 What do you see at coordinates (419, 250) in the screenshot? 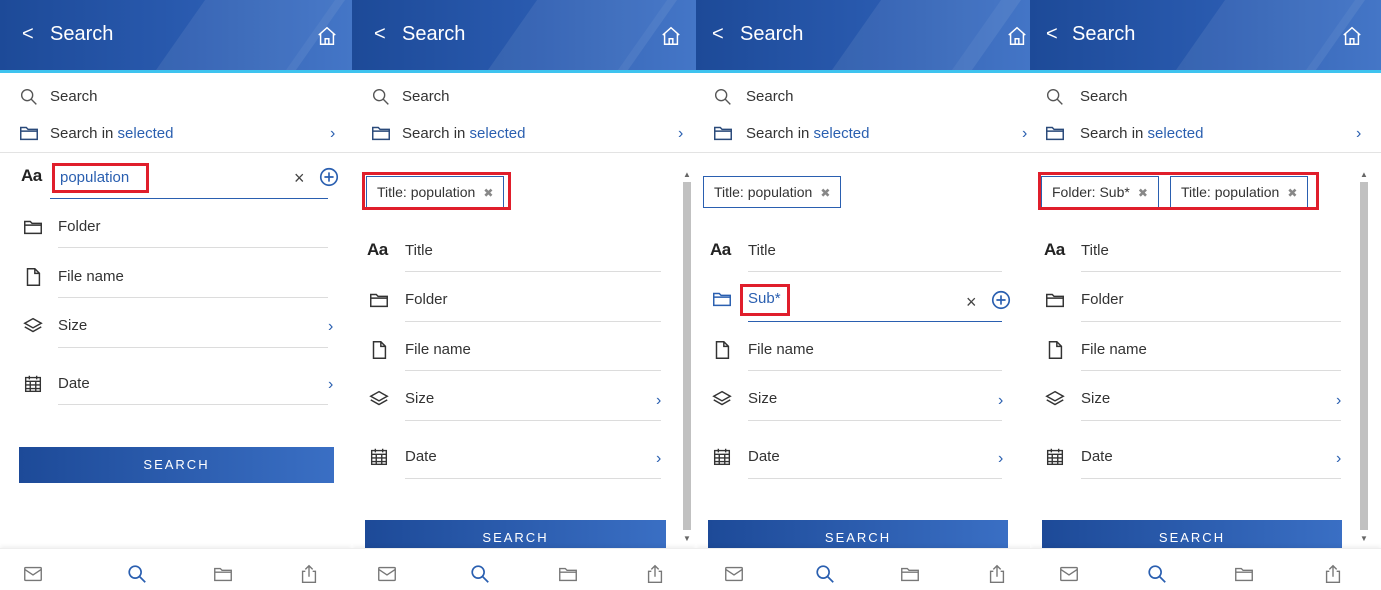
I see `title-label: Title` at bounding box center [419, 250].